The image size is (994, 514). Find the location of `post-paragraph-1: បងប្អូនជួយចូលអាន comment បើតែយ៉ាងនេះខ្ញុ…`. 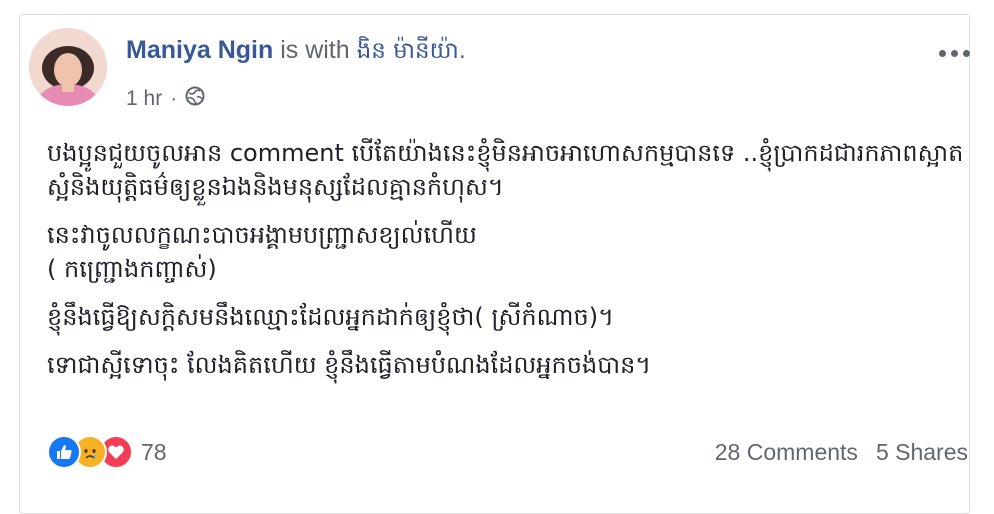

post-paragraph-1: បងប្អូនជួយចូលអាន comment បើតែយ៉ាងនេះខ្ញុ… is located at coordinates (505, 170).